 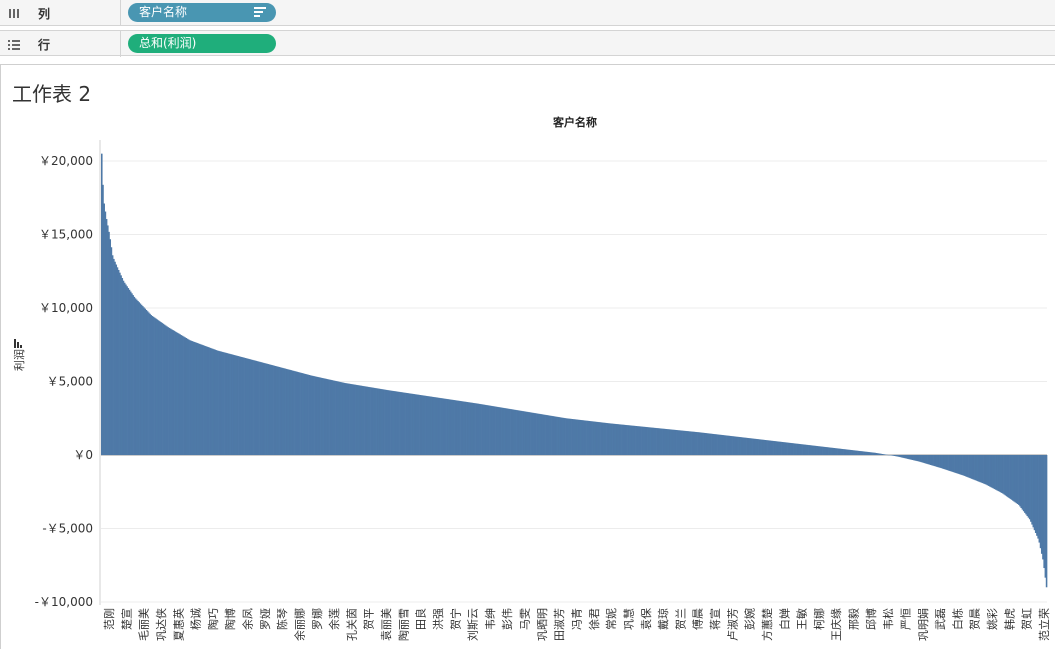 I want to click on x-tick-label: 戴琼, so click(x=663, y=619).